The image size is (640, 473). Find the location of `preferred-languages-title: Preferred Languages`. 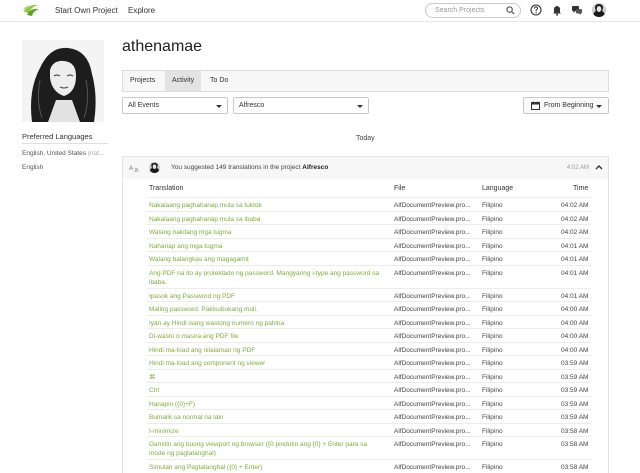

preferred-languages-title: Preferred Languages is located at coordinates (57, 136).